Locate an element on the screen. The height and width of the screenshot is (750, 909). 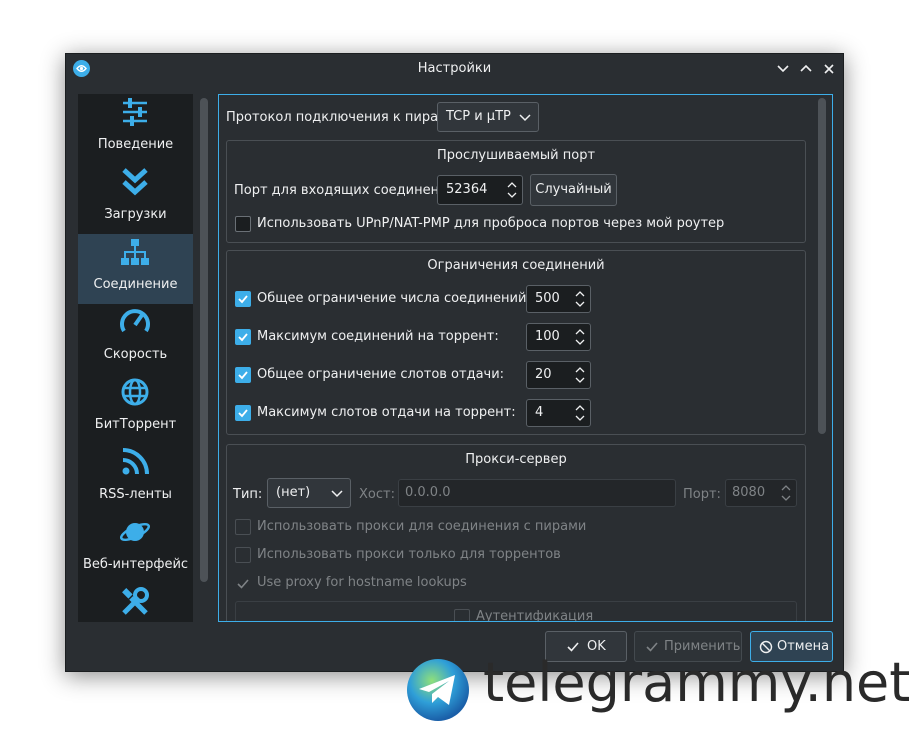
group-title: Ограничения соединений is located at coordinates (516, 265).